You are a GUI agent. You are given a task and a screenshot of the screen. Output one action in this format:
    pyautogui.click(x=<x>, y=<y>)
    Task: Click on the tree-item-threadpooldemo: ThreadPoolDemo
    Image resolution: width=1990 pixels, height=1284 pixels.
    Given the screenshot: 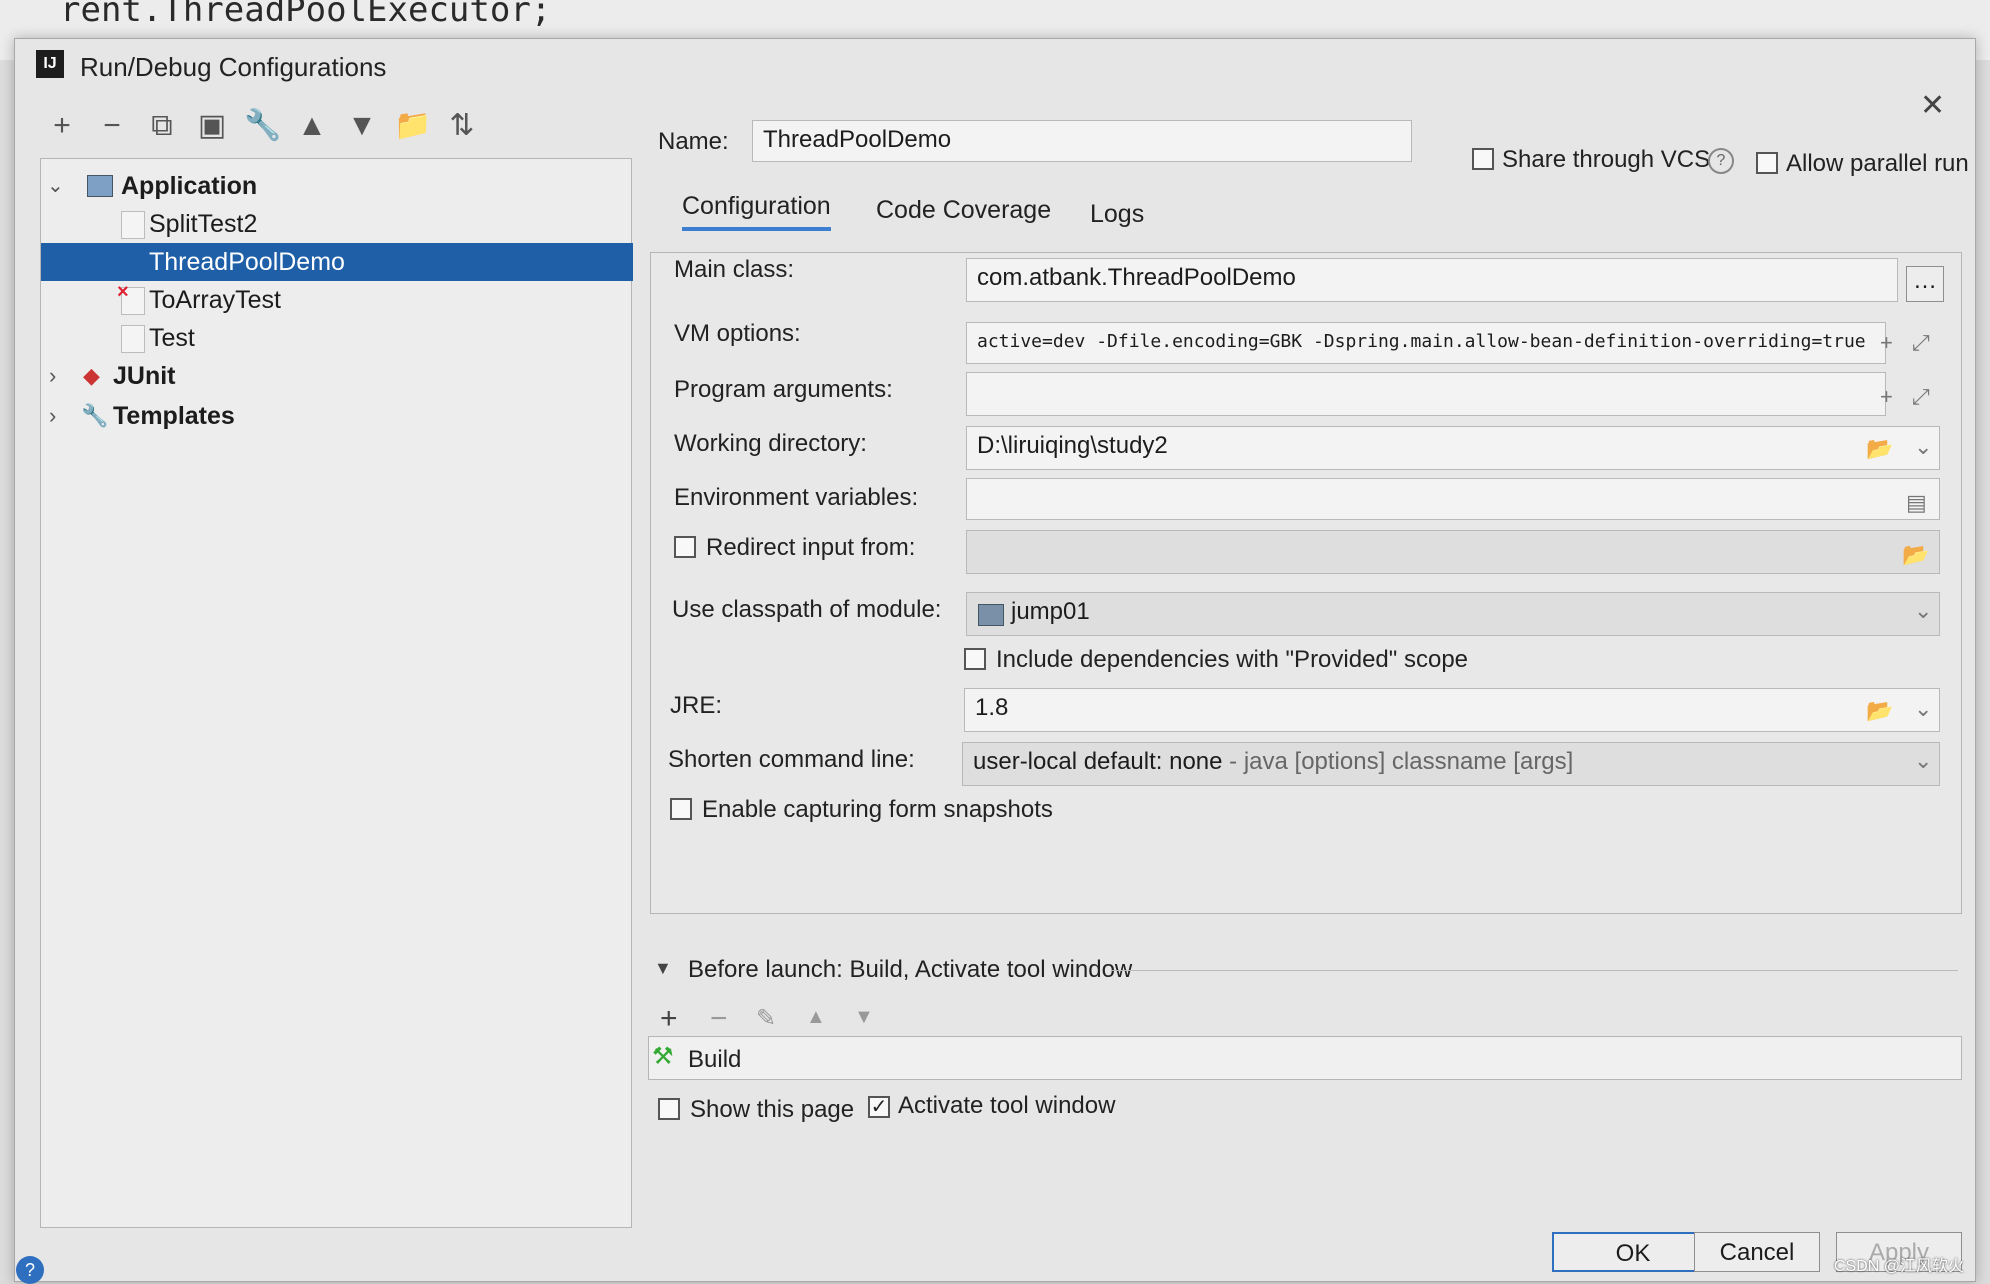 What is the action you would take?
    pyautogui.click(x=337, y=262)
    